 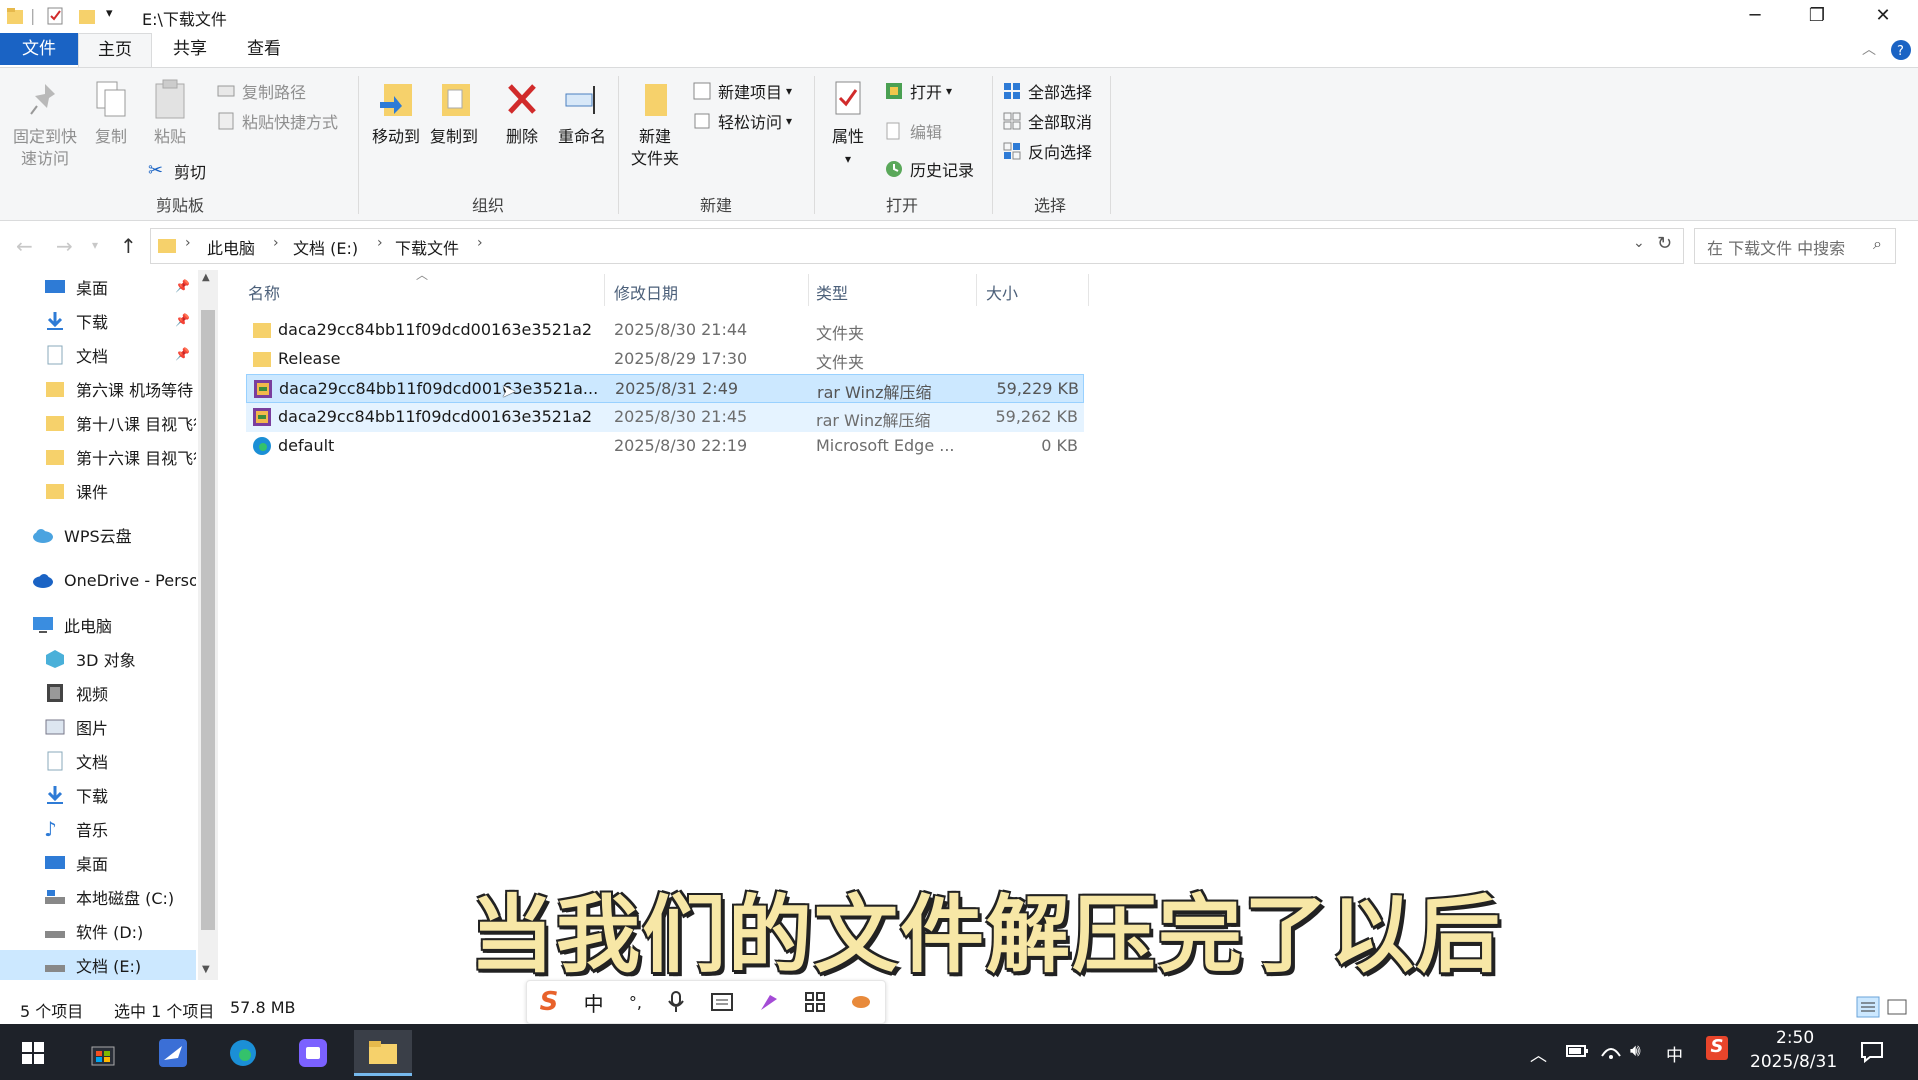 What do you see at coordinates (454, 113) in the screenshot?
I see `copy-to-button: 复制到` at bounding box center [454, 113].